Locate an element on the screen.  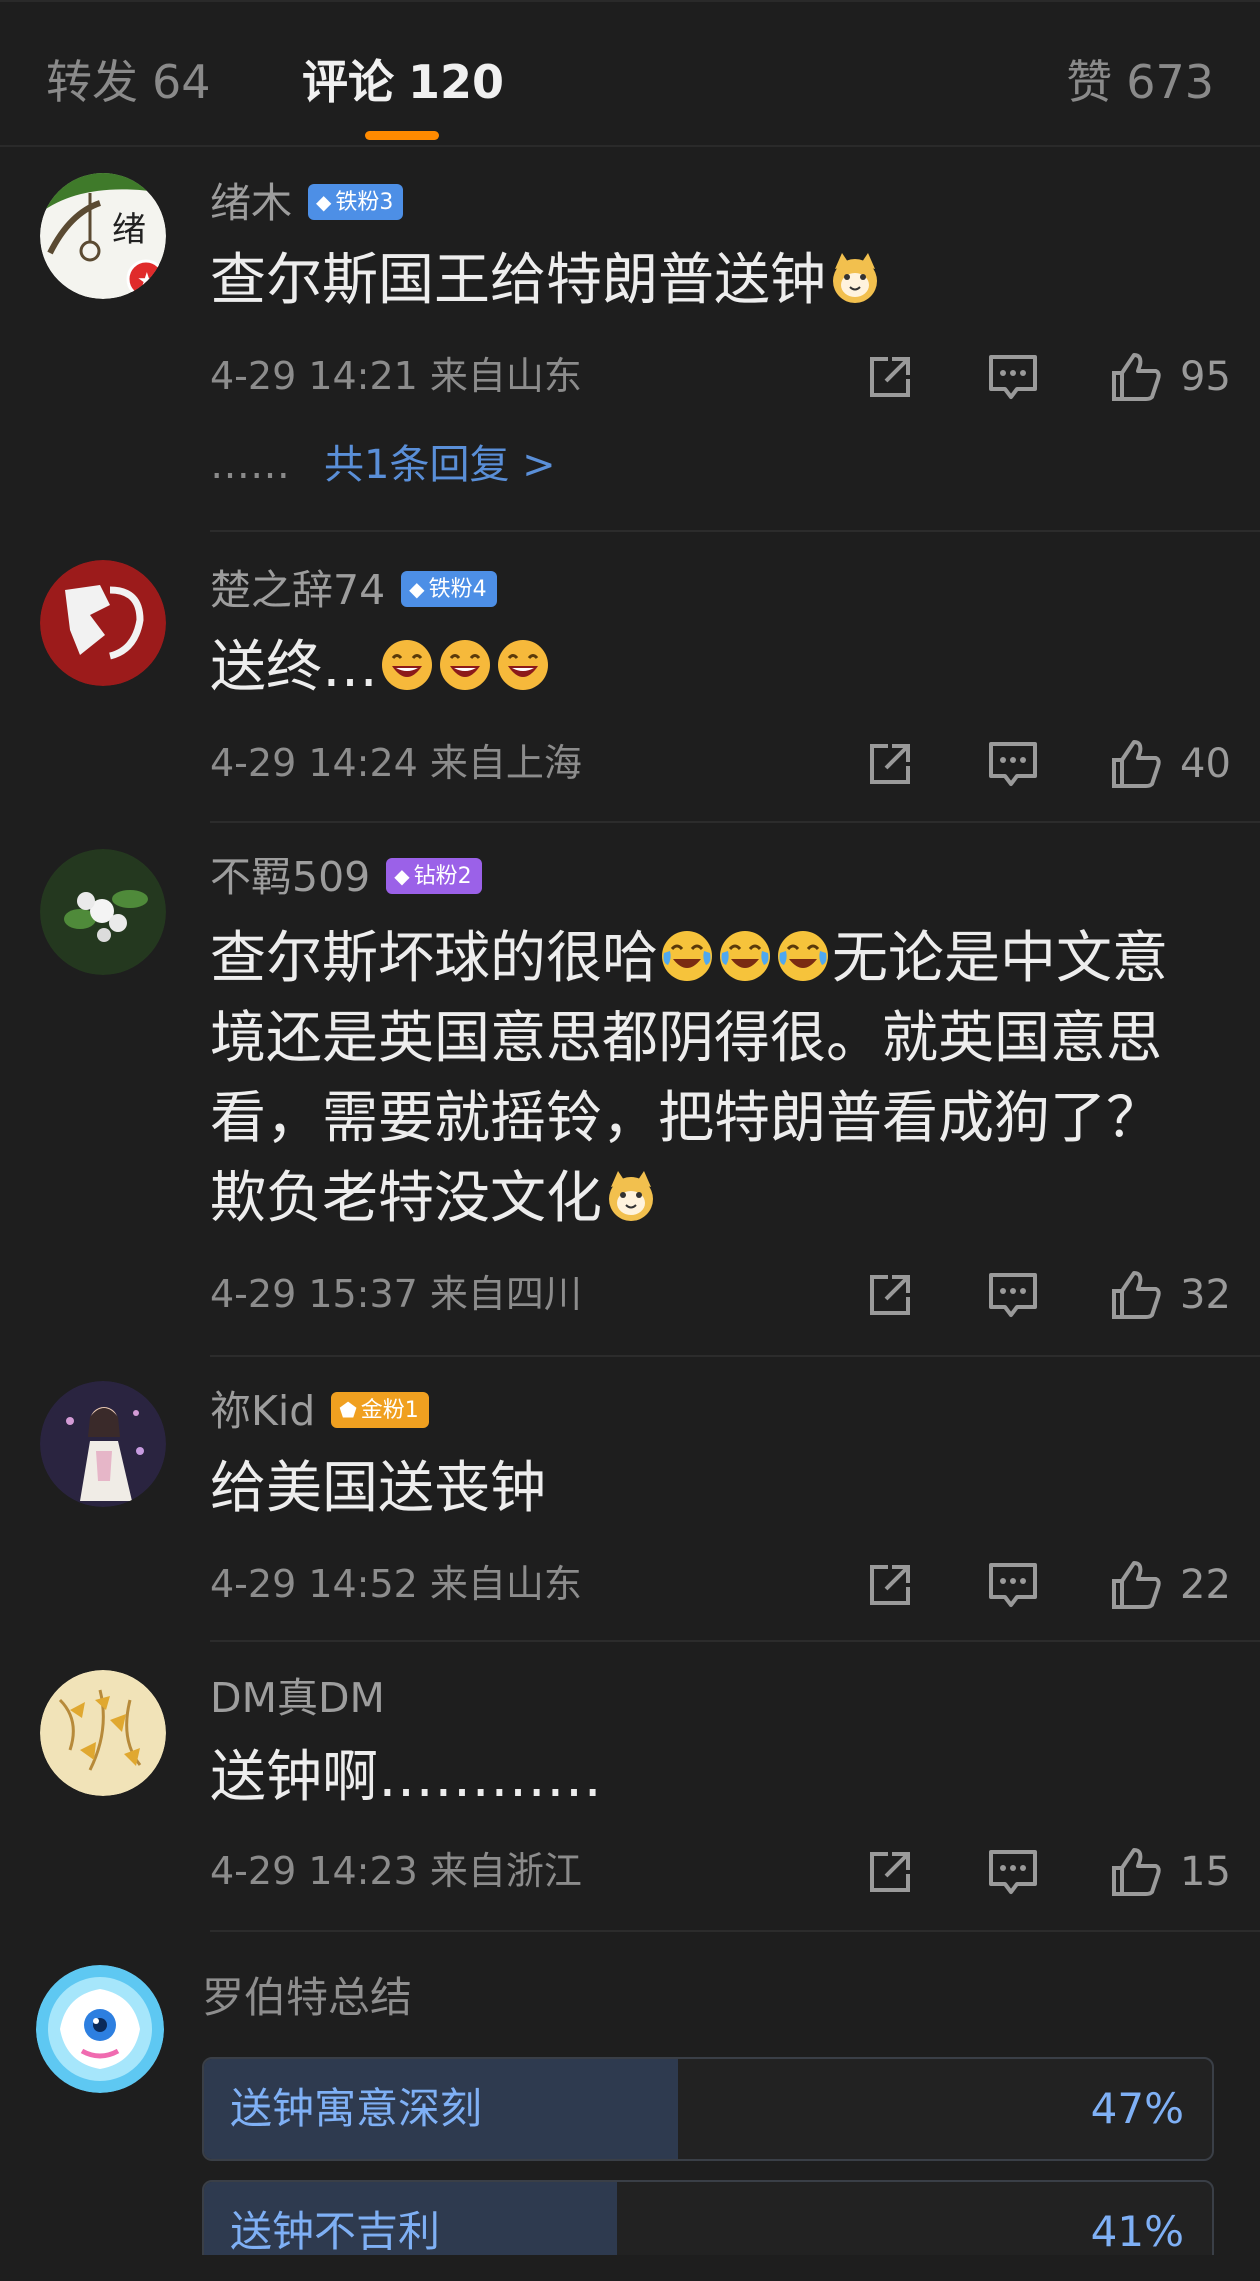
view-replies-link: …… 共1条回复 > is located at coordinates (383, 465).